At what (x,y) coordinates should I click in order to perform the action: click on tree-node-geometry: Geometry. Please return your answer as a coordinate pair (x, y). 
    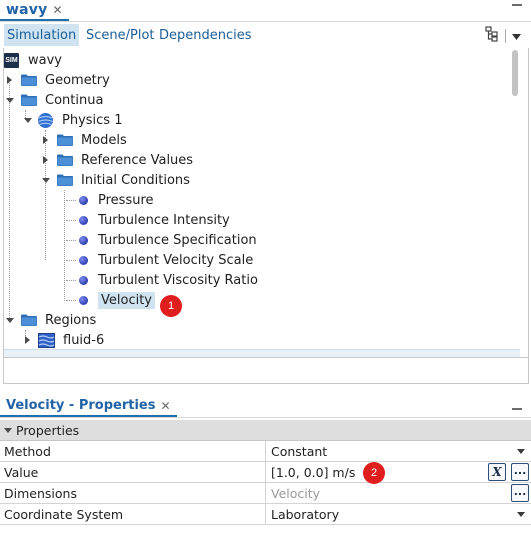
    Looking at the image, I should click on (57, 80).